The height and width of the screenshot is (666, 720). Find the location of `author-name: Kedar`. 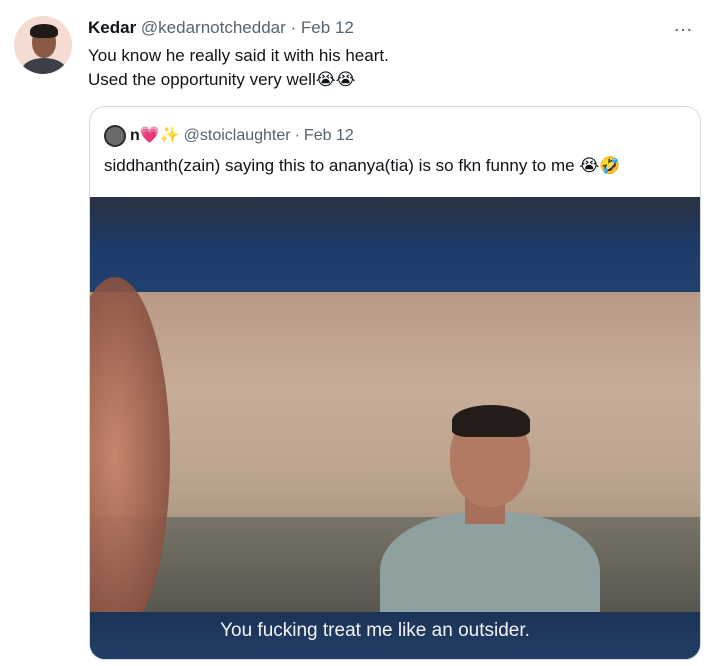

author-name: Kedar is located at coordinates (112, 27).